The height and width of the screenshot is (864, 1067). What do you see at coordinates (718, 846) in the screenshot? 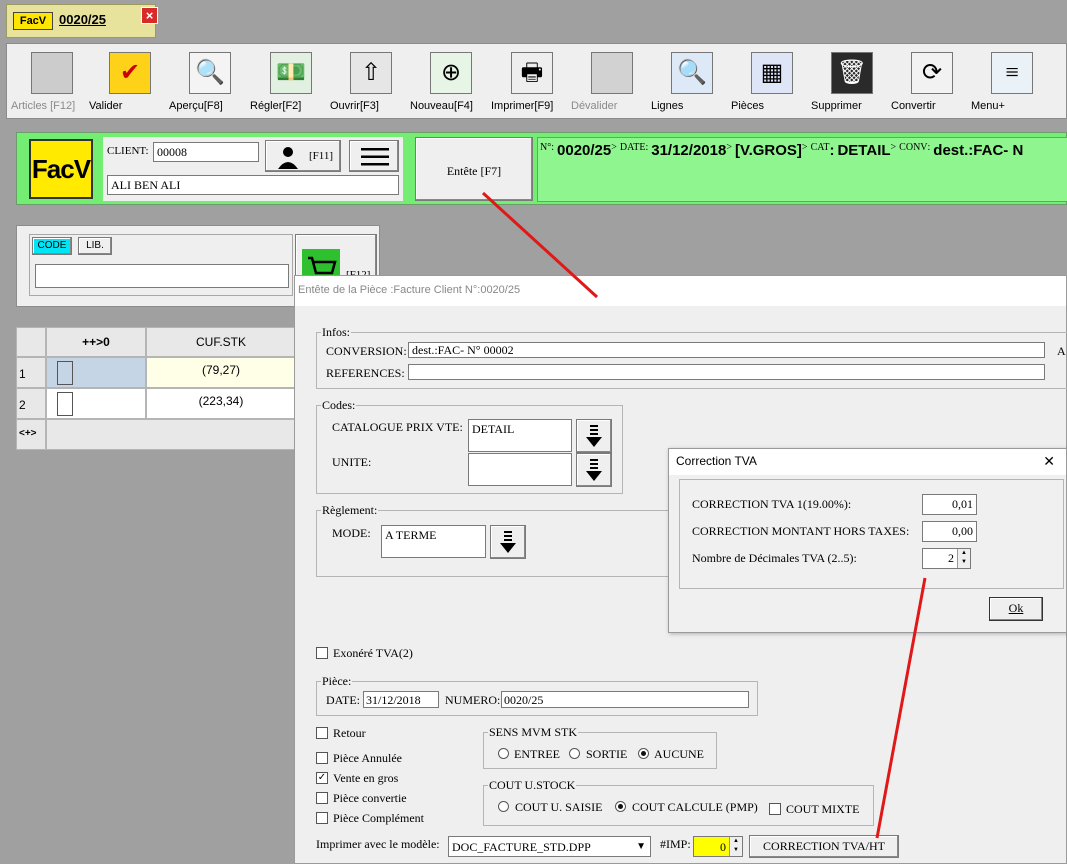
I see `imp-stepper: 0 ▲ ▼` at bounding box center [718, 846].